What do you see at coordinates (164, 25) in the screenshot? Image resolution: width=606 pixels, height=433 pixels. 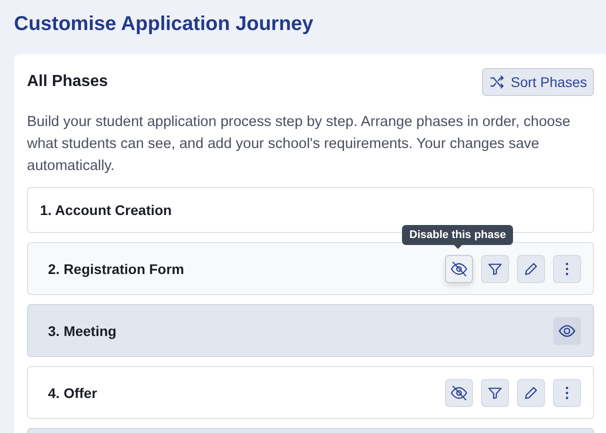 I see `page-title: Customise Application Journey` at bounding box center [164, 25].